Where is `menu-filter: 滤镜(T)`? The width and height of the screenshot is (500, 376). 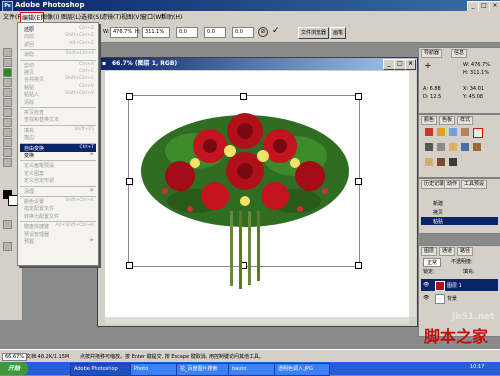
menu-filter: 滤镜(T) is located at coordinates (111, 16).